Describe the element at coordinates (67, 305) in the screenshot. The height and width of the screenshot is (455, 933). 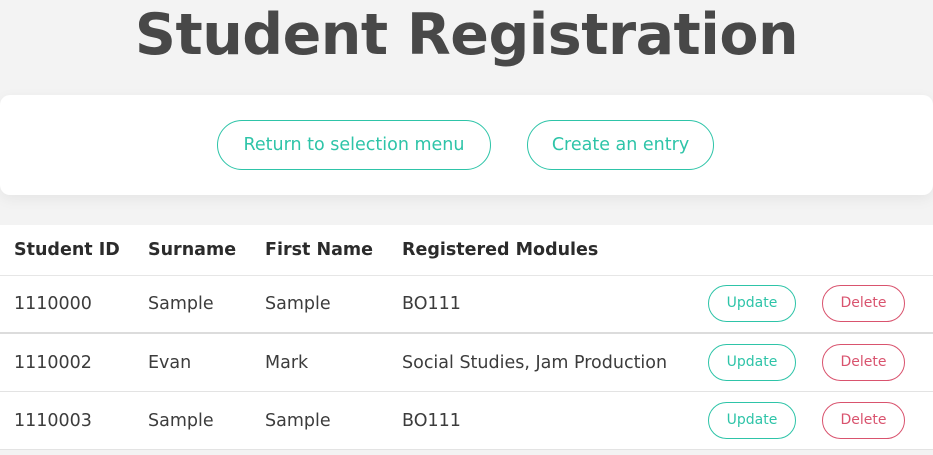
I see `cell-student-id: 1110000` at that location.